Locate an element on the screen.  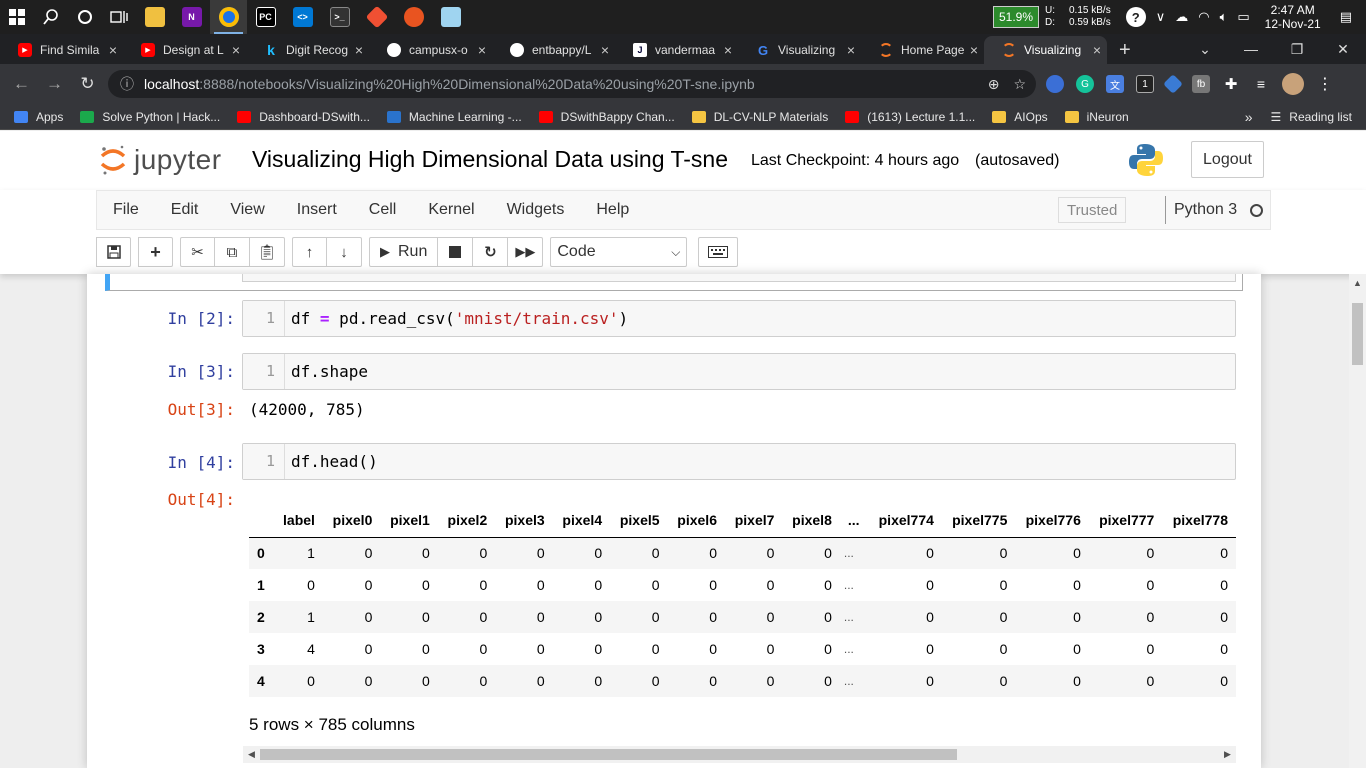
bookmark-item: Apps is located at coordinates (38, 117).